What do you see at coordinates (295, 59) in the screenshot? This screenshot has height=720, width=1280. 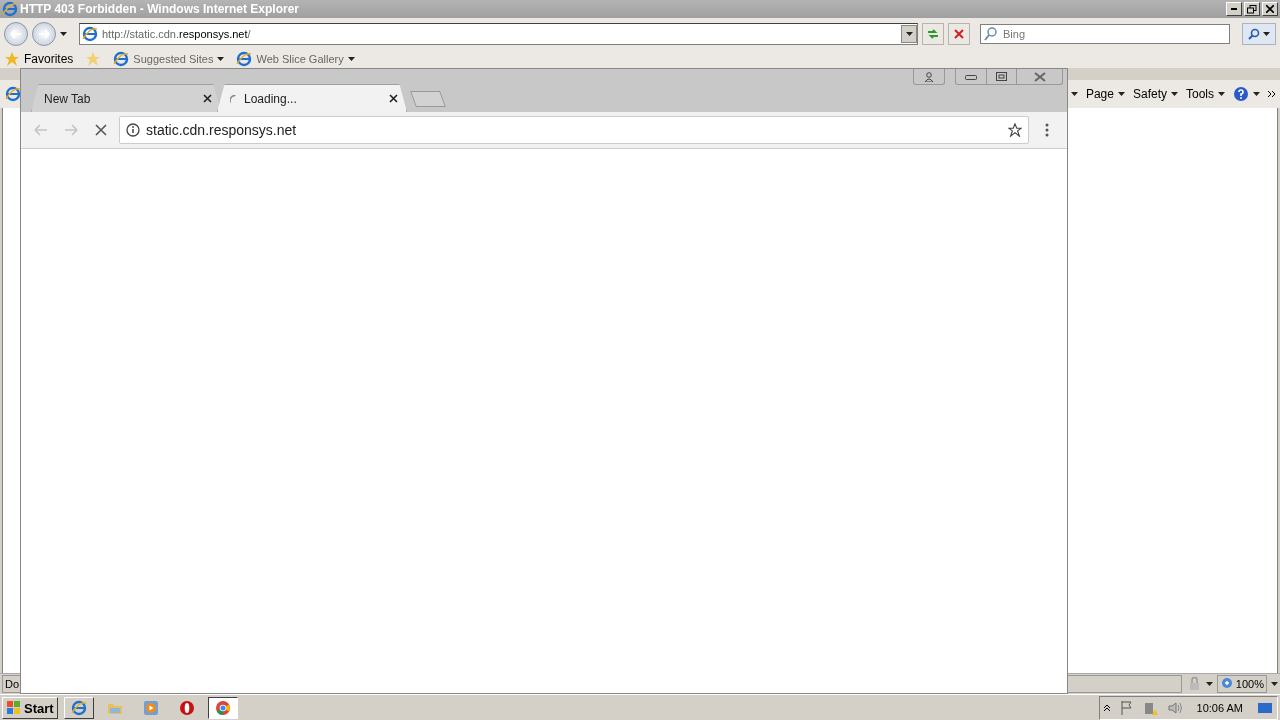 I see `favorites-link: Web Slice Gallery` at bounding box center [295, 59].